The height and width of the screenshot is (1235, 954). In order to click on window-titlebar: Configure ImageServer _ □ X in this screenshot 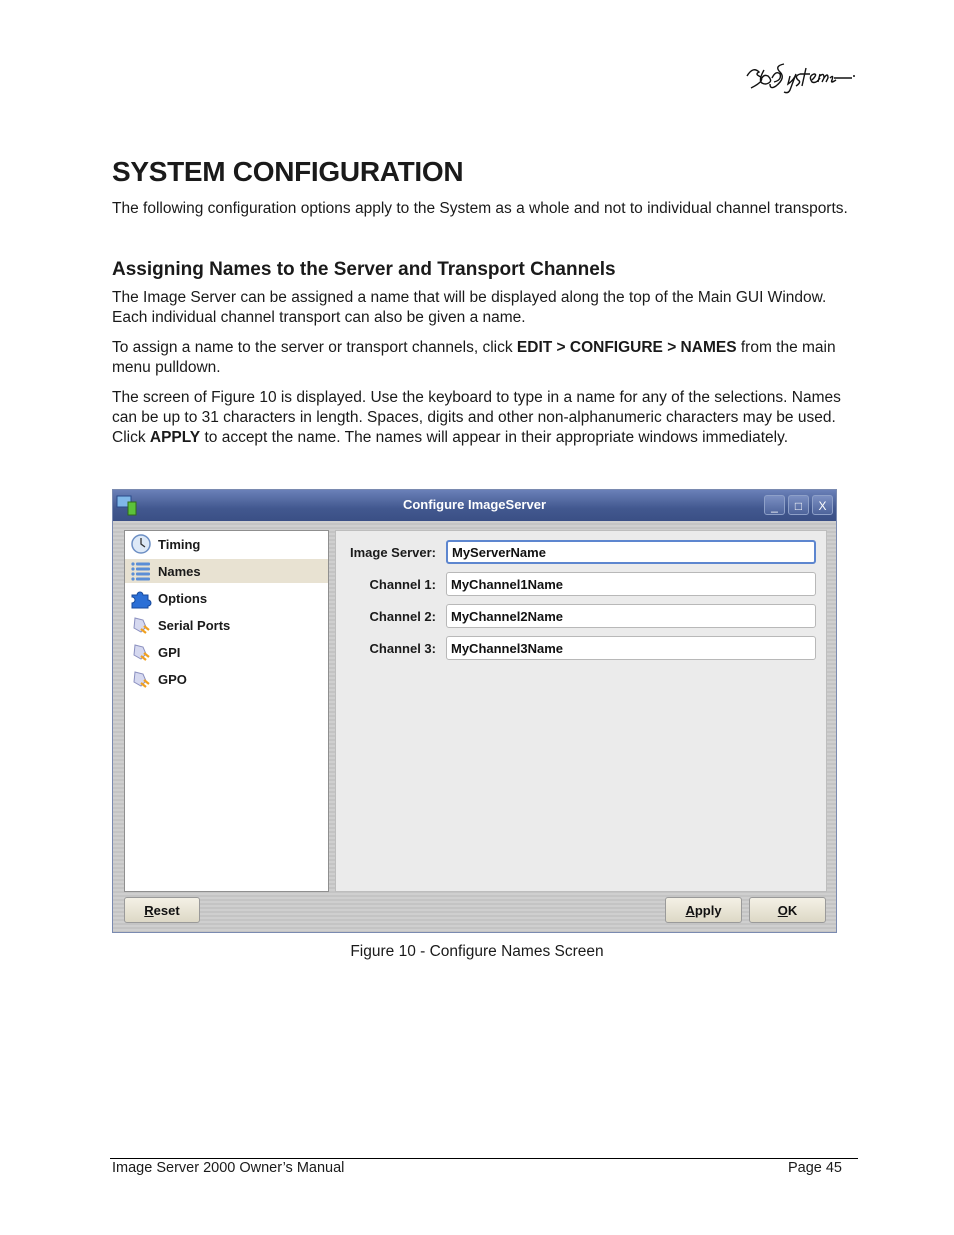, I will do `click(474, 505)`.